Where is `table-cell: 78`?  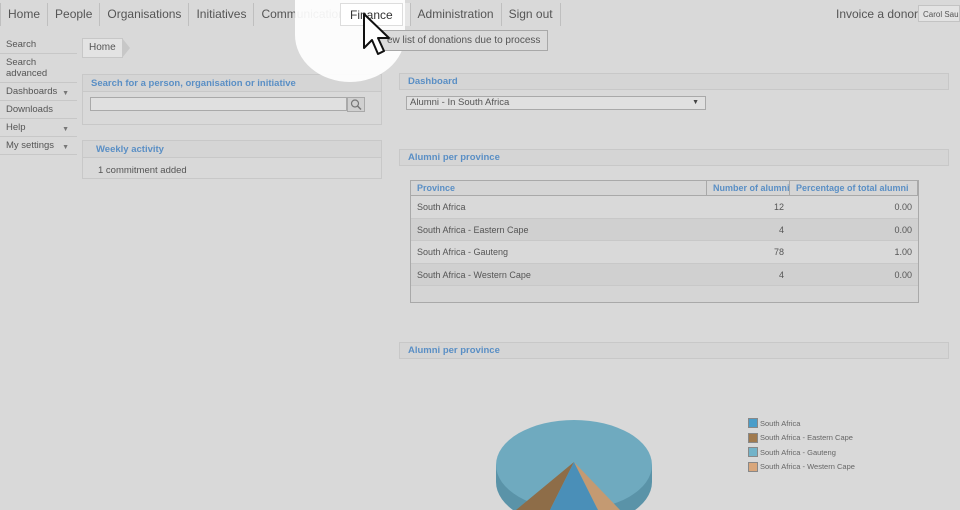
table-cell: 78 is located at coordinates (778, 252).